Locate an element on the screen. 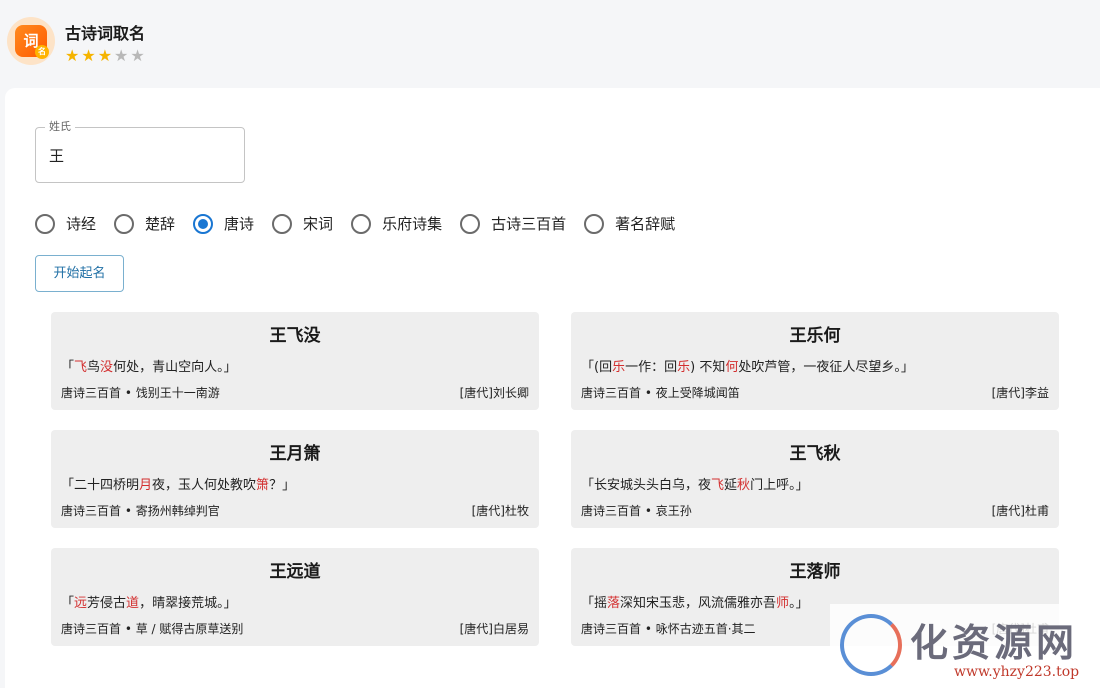 This screenshot has width=1100, height=688. result-verse: 「(回乐一作：回乐) 不知何处吹芦管，一夜征人尽望乡。」 is located at coordinates (747, 365).